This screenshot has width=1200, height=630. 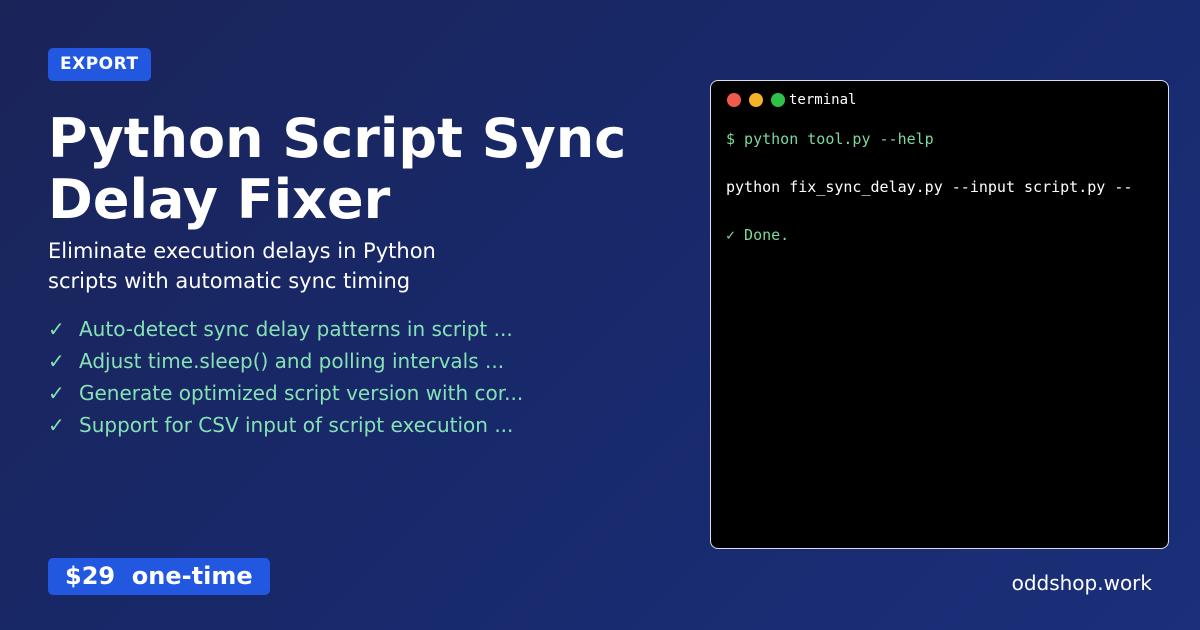 I want to click on terminal-command: $ python tool.py --help, so click(x=830, y=139).